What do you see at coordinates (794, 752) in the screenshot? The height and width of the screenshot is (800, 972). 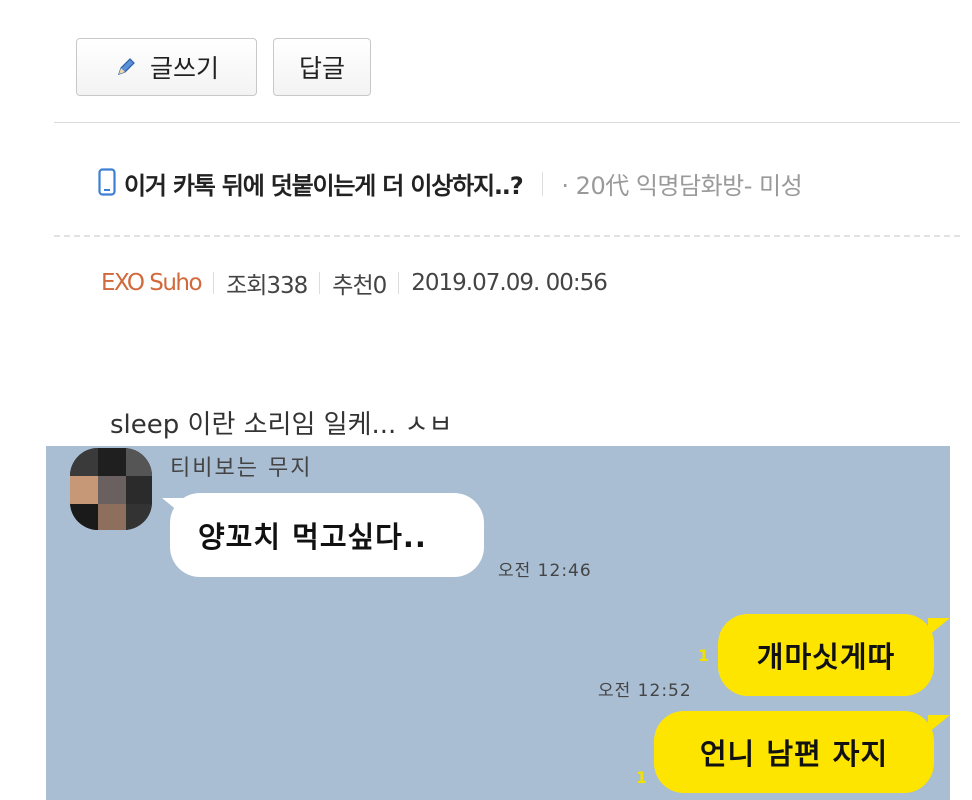 I see `outgoing-message: 언니 남편 자지` at bounding box center [794, 752].